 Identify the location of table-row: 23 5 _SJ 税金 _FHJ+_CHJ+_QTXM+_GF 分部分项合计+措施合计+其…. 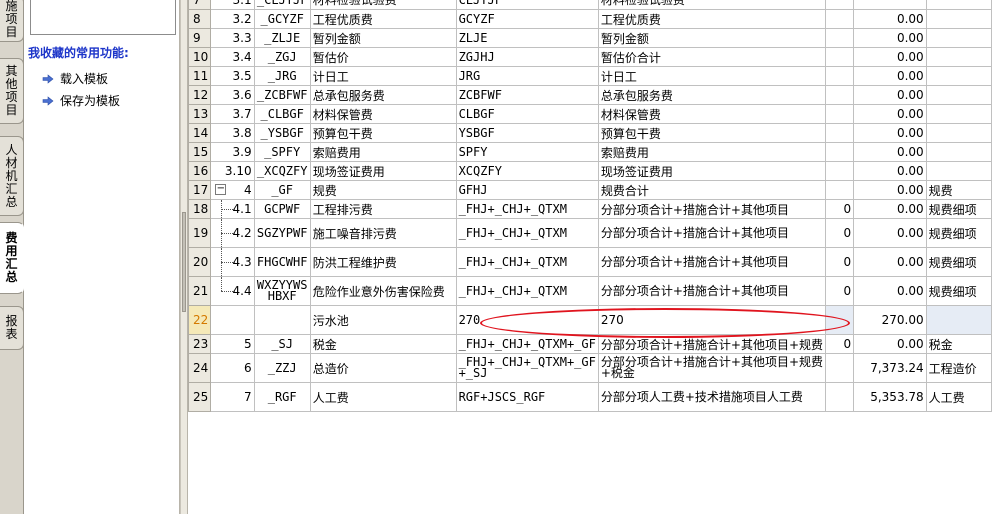
(590, 344).